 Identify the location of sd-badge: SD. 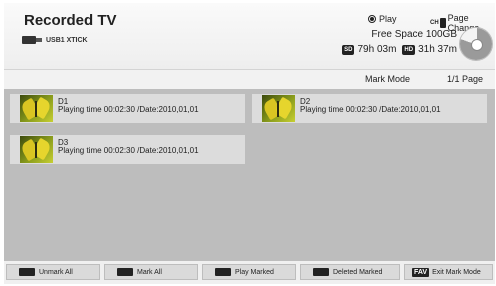
(348, 49).